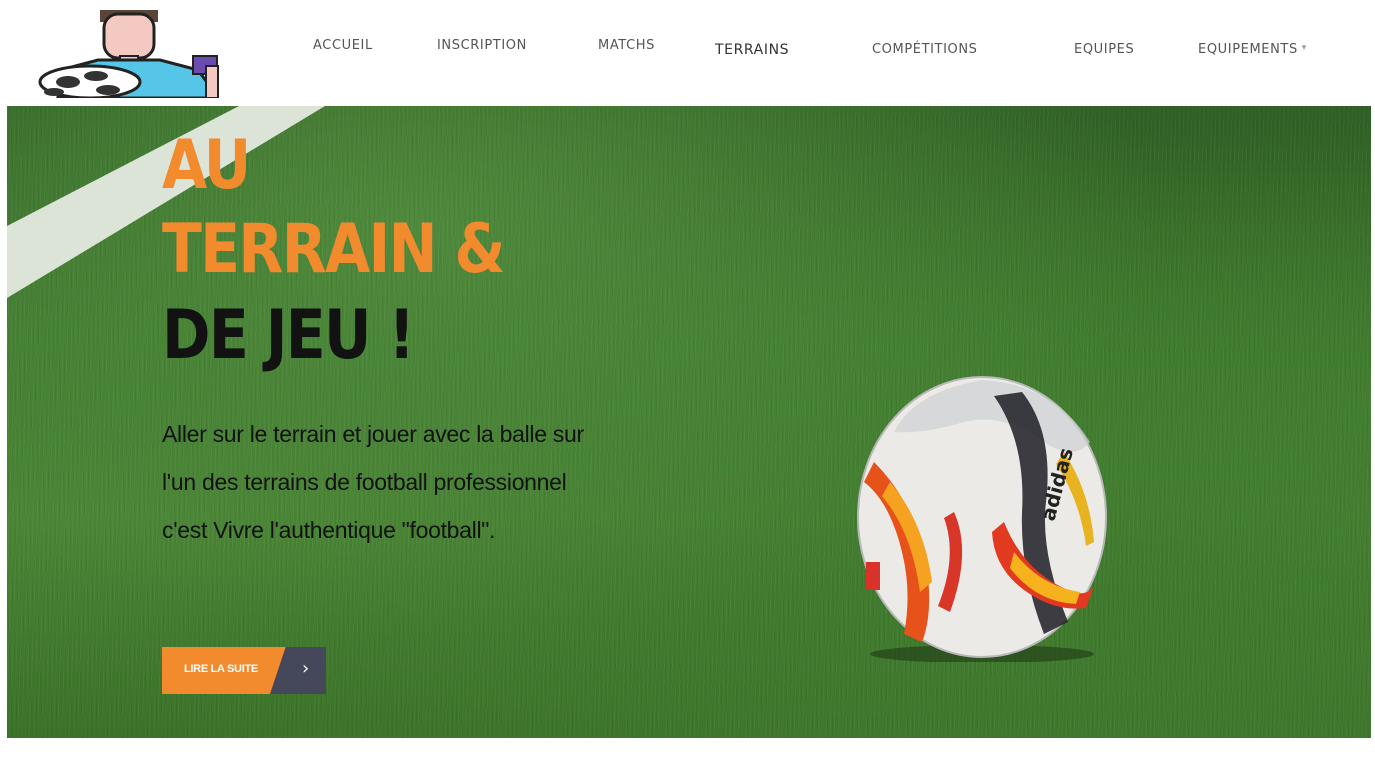 The width and height of the screenshot is (1375, 762). What do you see at coordinates (206, 165) in the screenshot?
I see `hero-title-line1: AU` at bounding box center [206, 165].